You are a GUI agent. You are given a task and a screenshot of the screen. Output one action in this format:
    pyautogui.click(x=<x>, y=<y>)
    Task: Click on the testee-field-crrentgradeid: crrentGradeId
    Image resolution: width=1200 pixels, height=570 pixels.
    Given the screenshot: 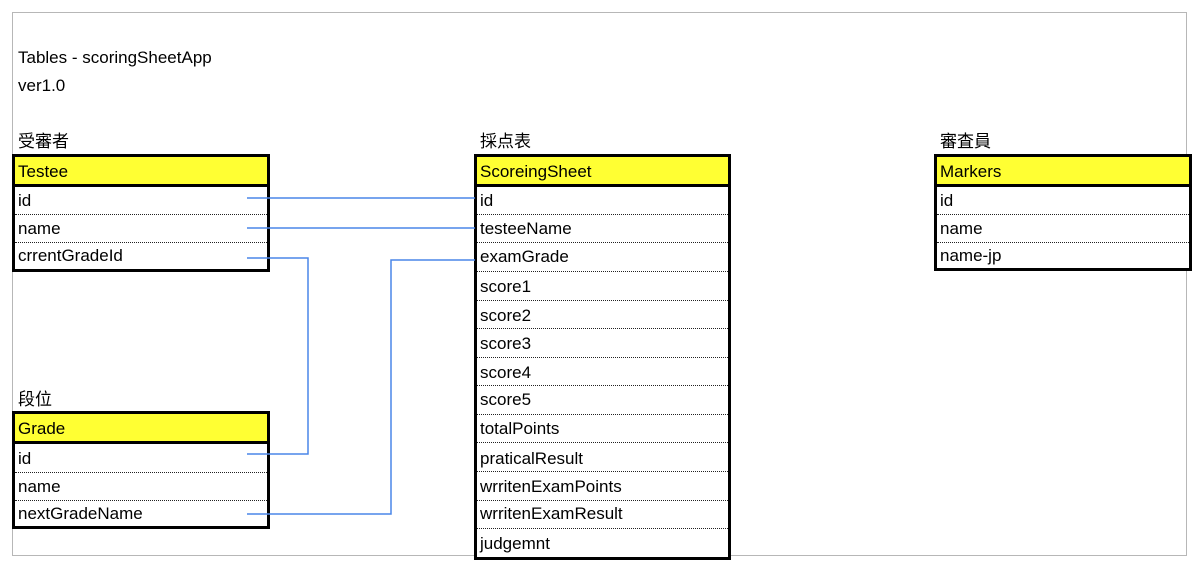 What is the action you would take?
    pyautogui.click(x=70, y=255)
    